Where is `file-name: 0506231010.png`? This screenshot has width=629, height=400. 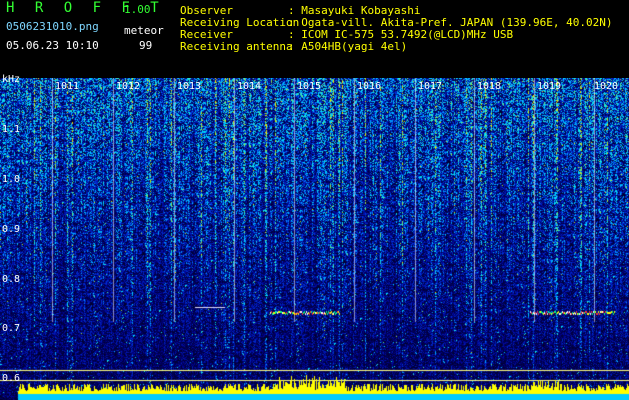
file-name: 0506231010.png is located at coordinates (52, 26).